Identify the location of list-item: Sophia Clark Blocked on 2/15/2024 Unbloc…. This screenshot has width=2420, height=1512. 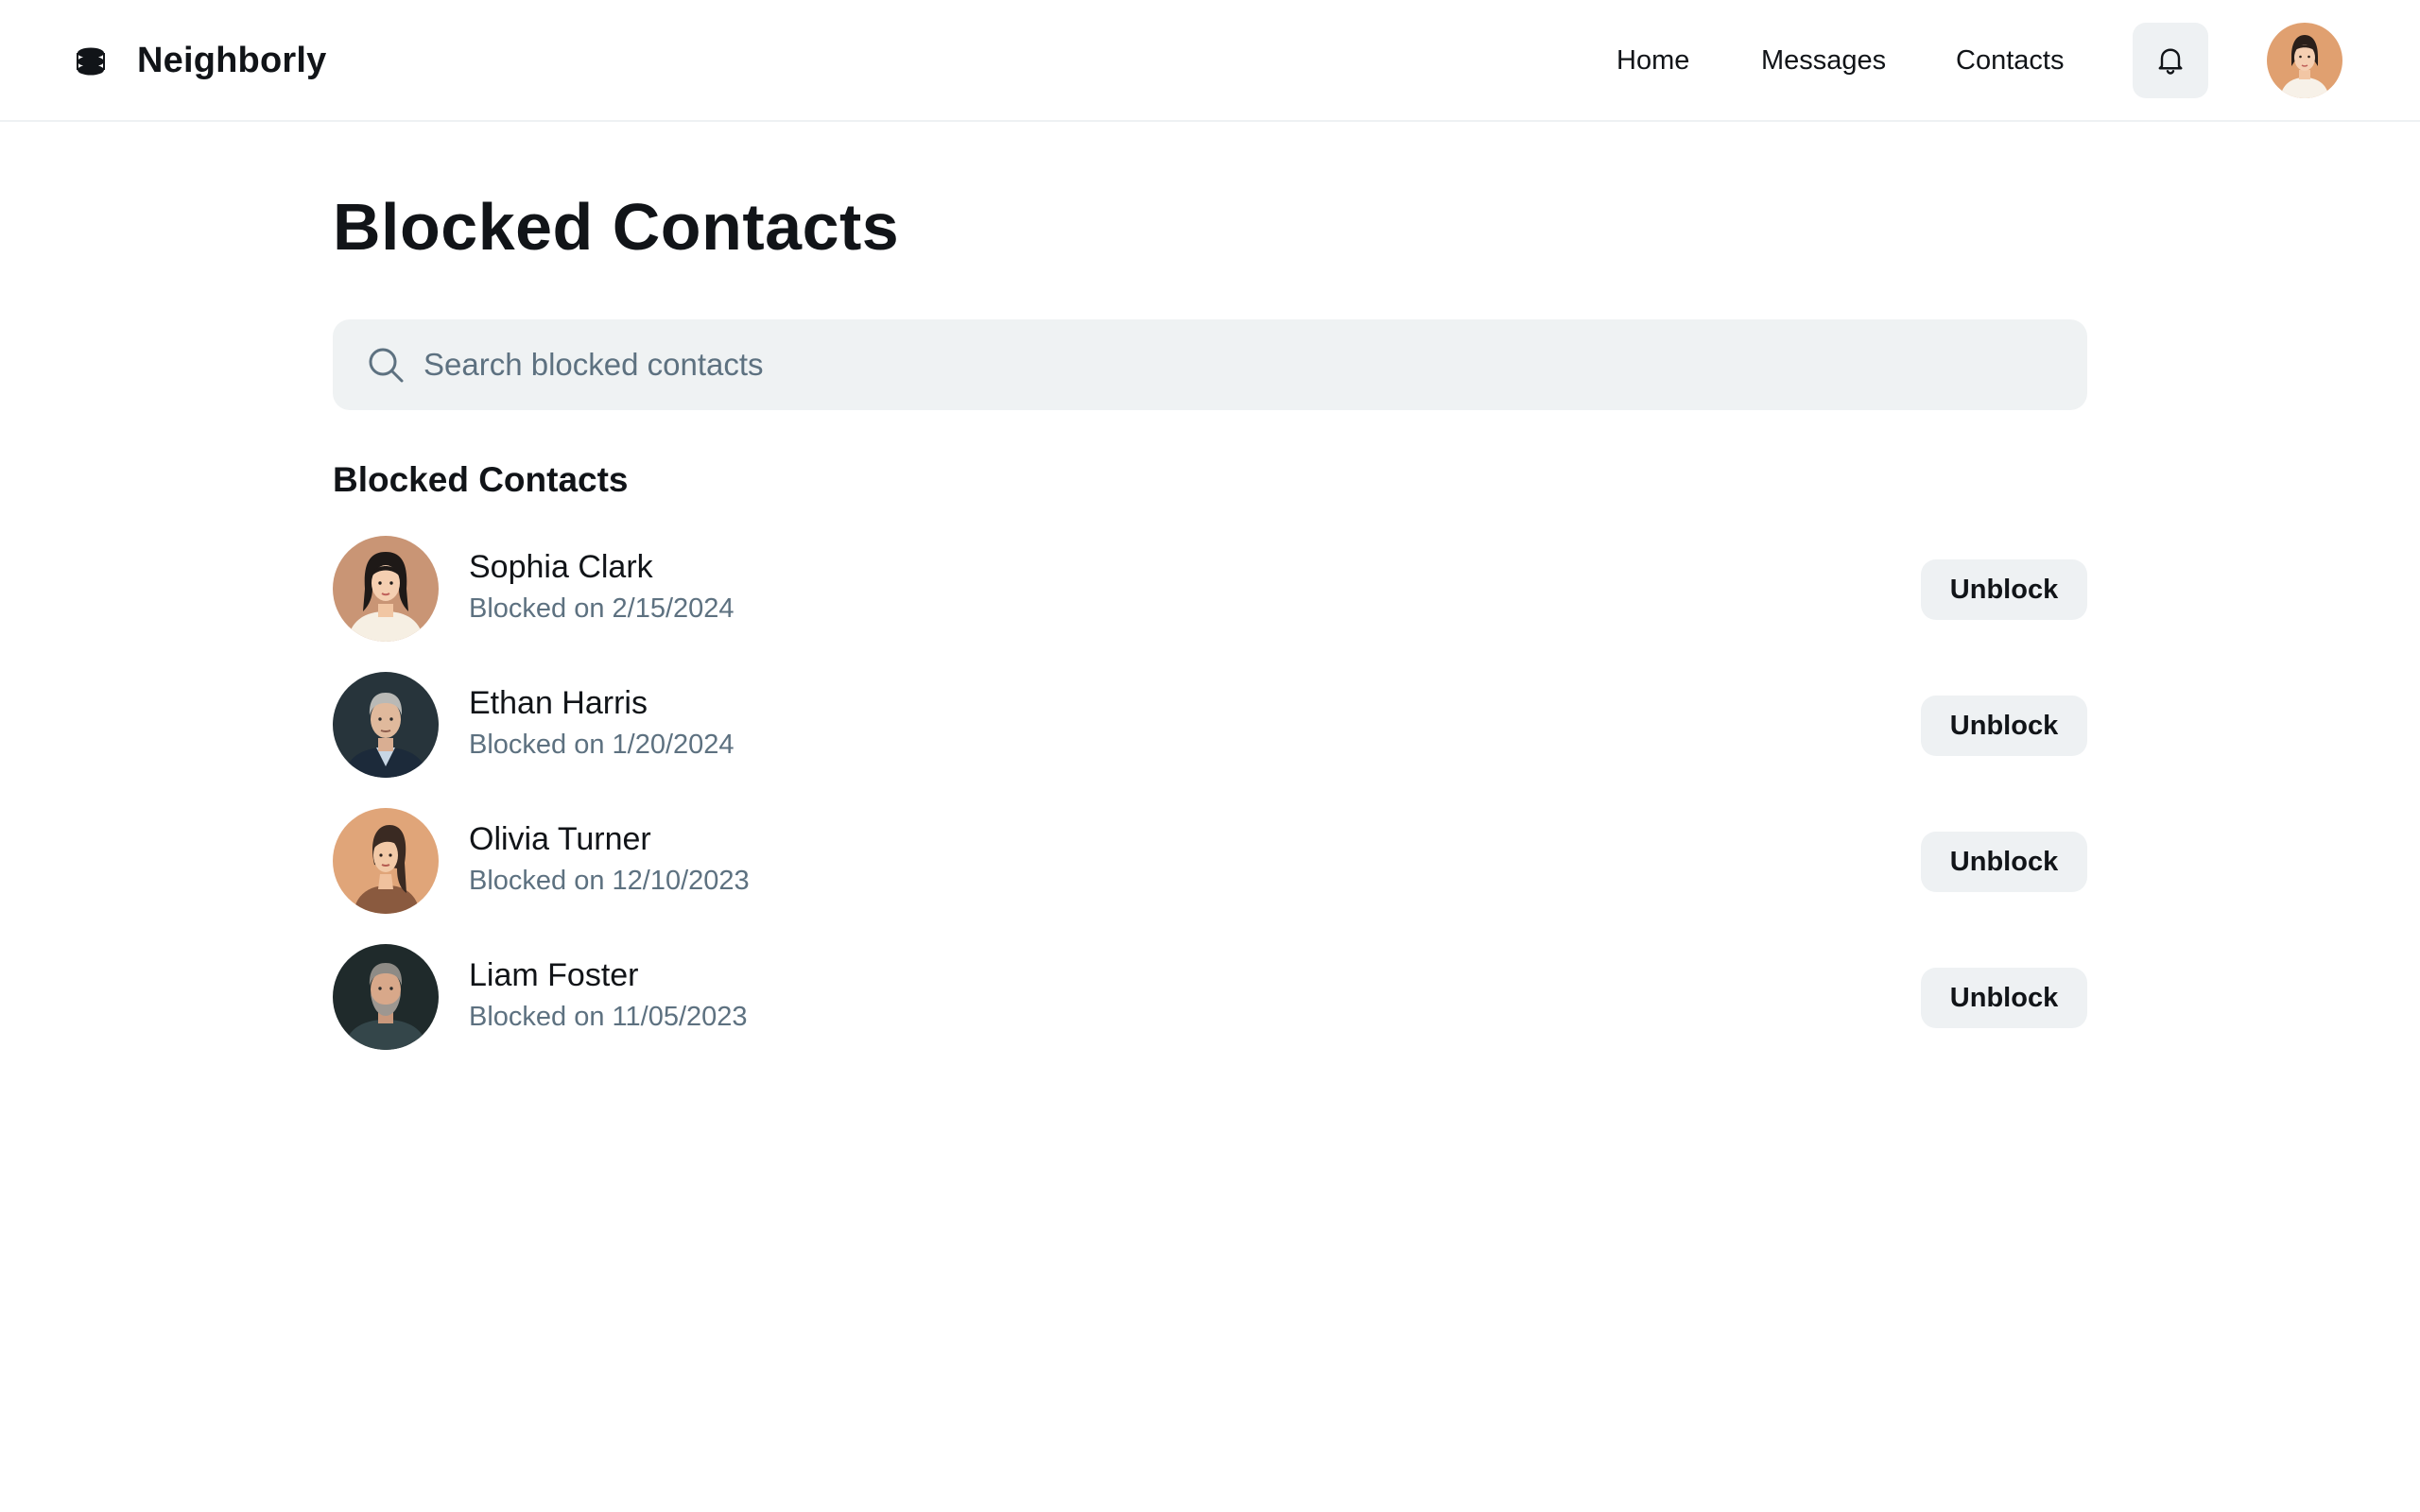
(1210, 589).